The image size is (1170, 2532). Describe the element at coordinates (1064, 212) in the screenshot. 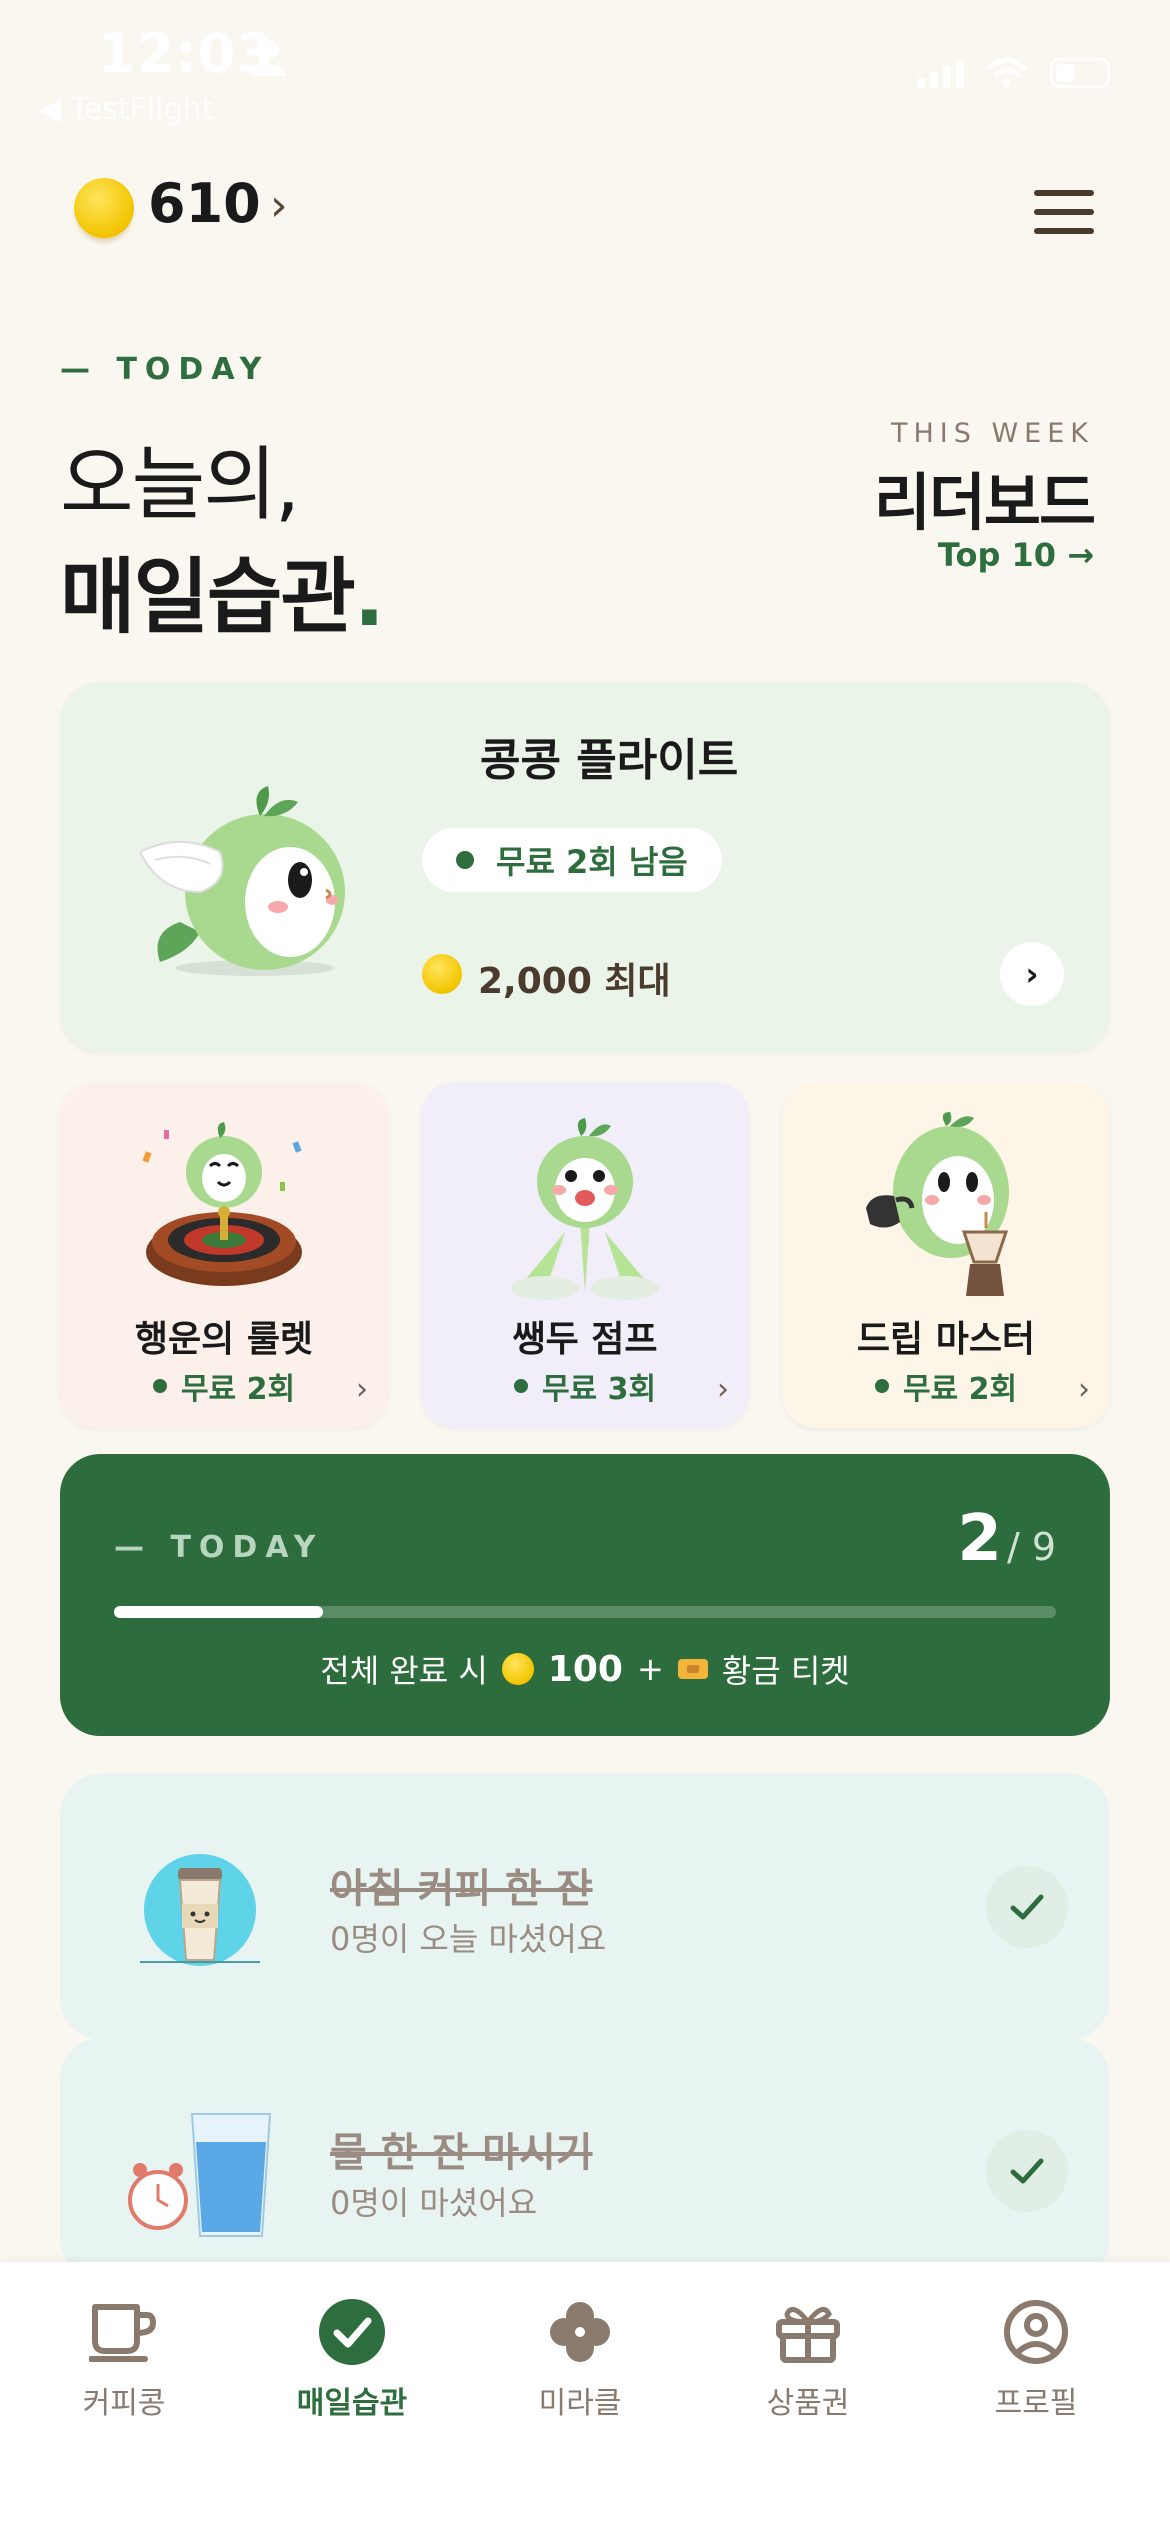

I see `menu-button` at that location.